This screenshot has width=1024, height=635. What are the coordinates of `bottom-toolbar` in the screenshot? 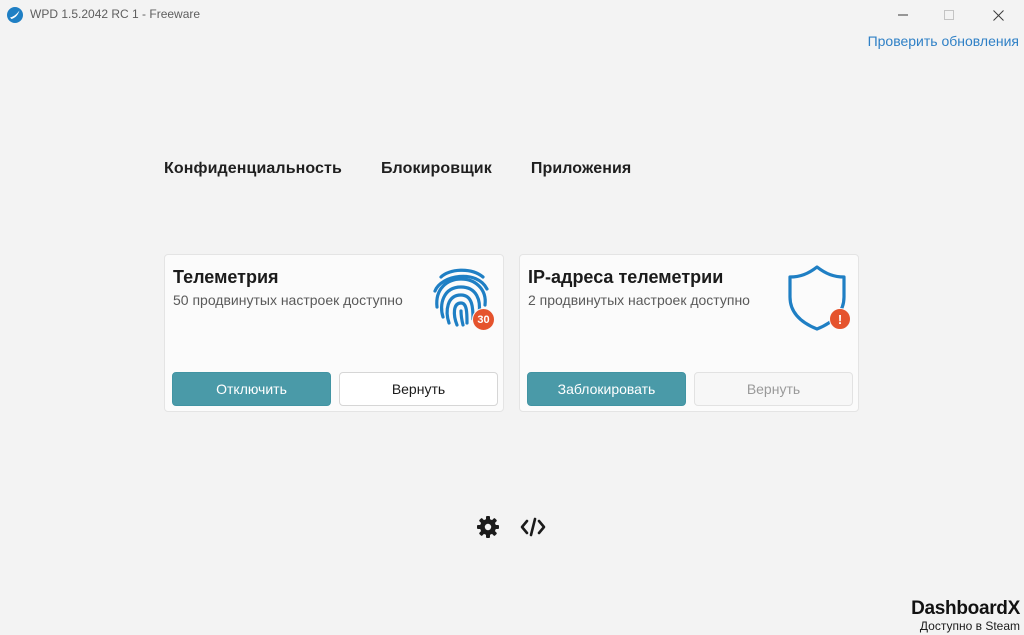 It's located at (520, 527).